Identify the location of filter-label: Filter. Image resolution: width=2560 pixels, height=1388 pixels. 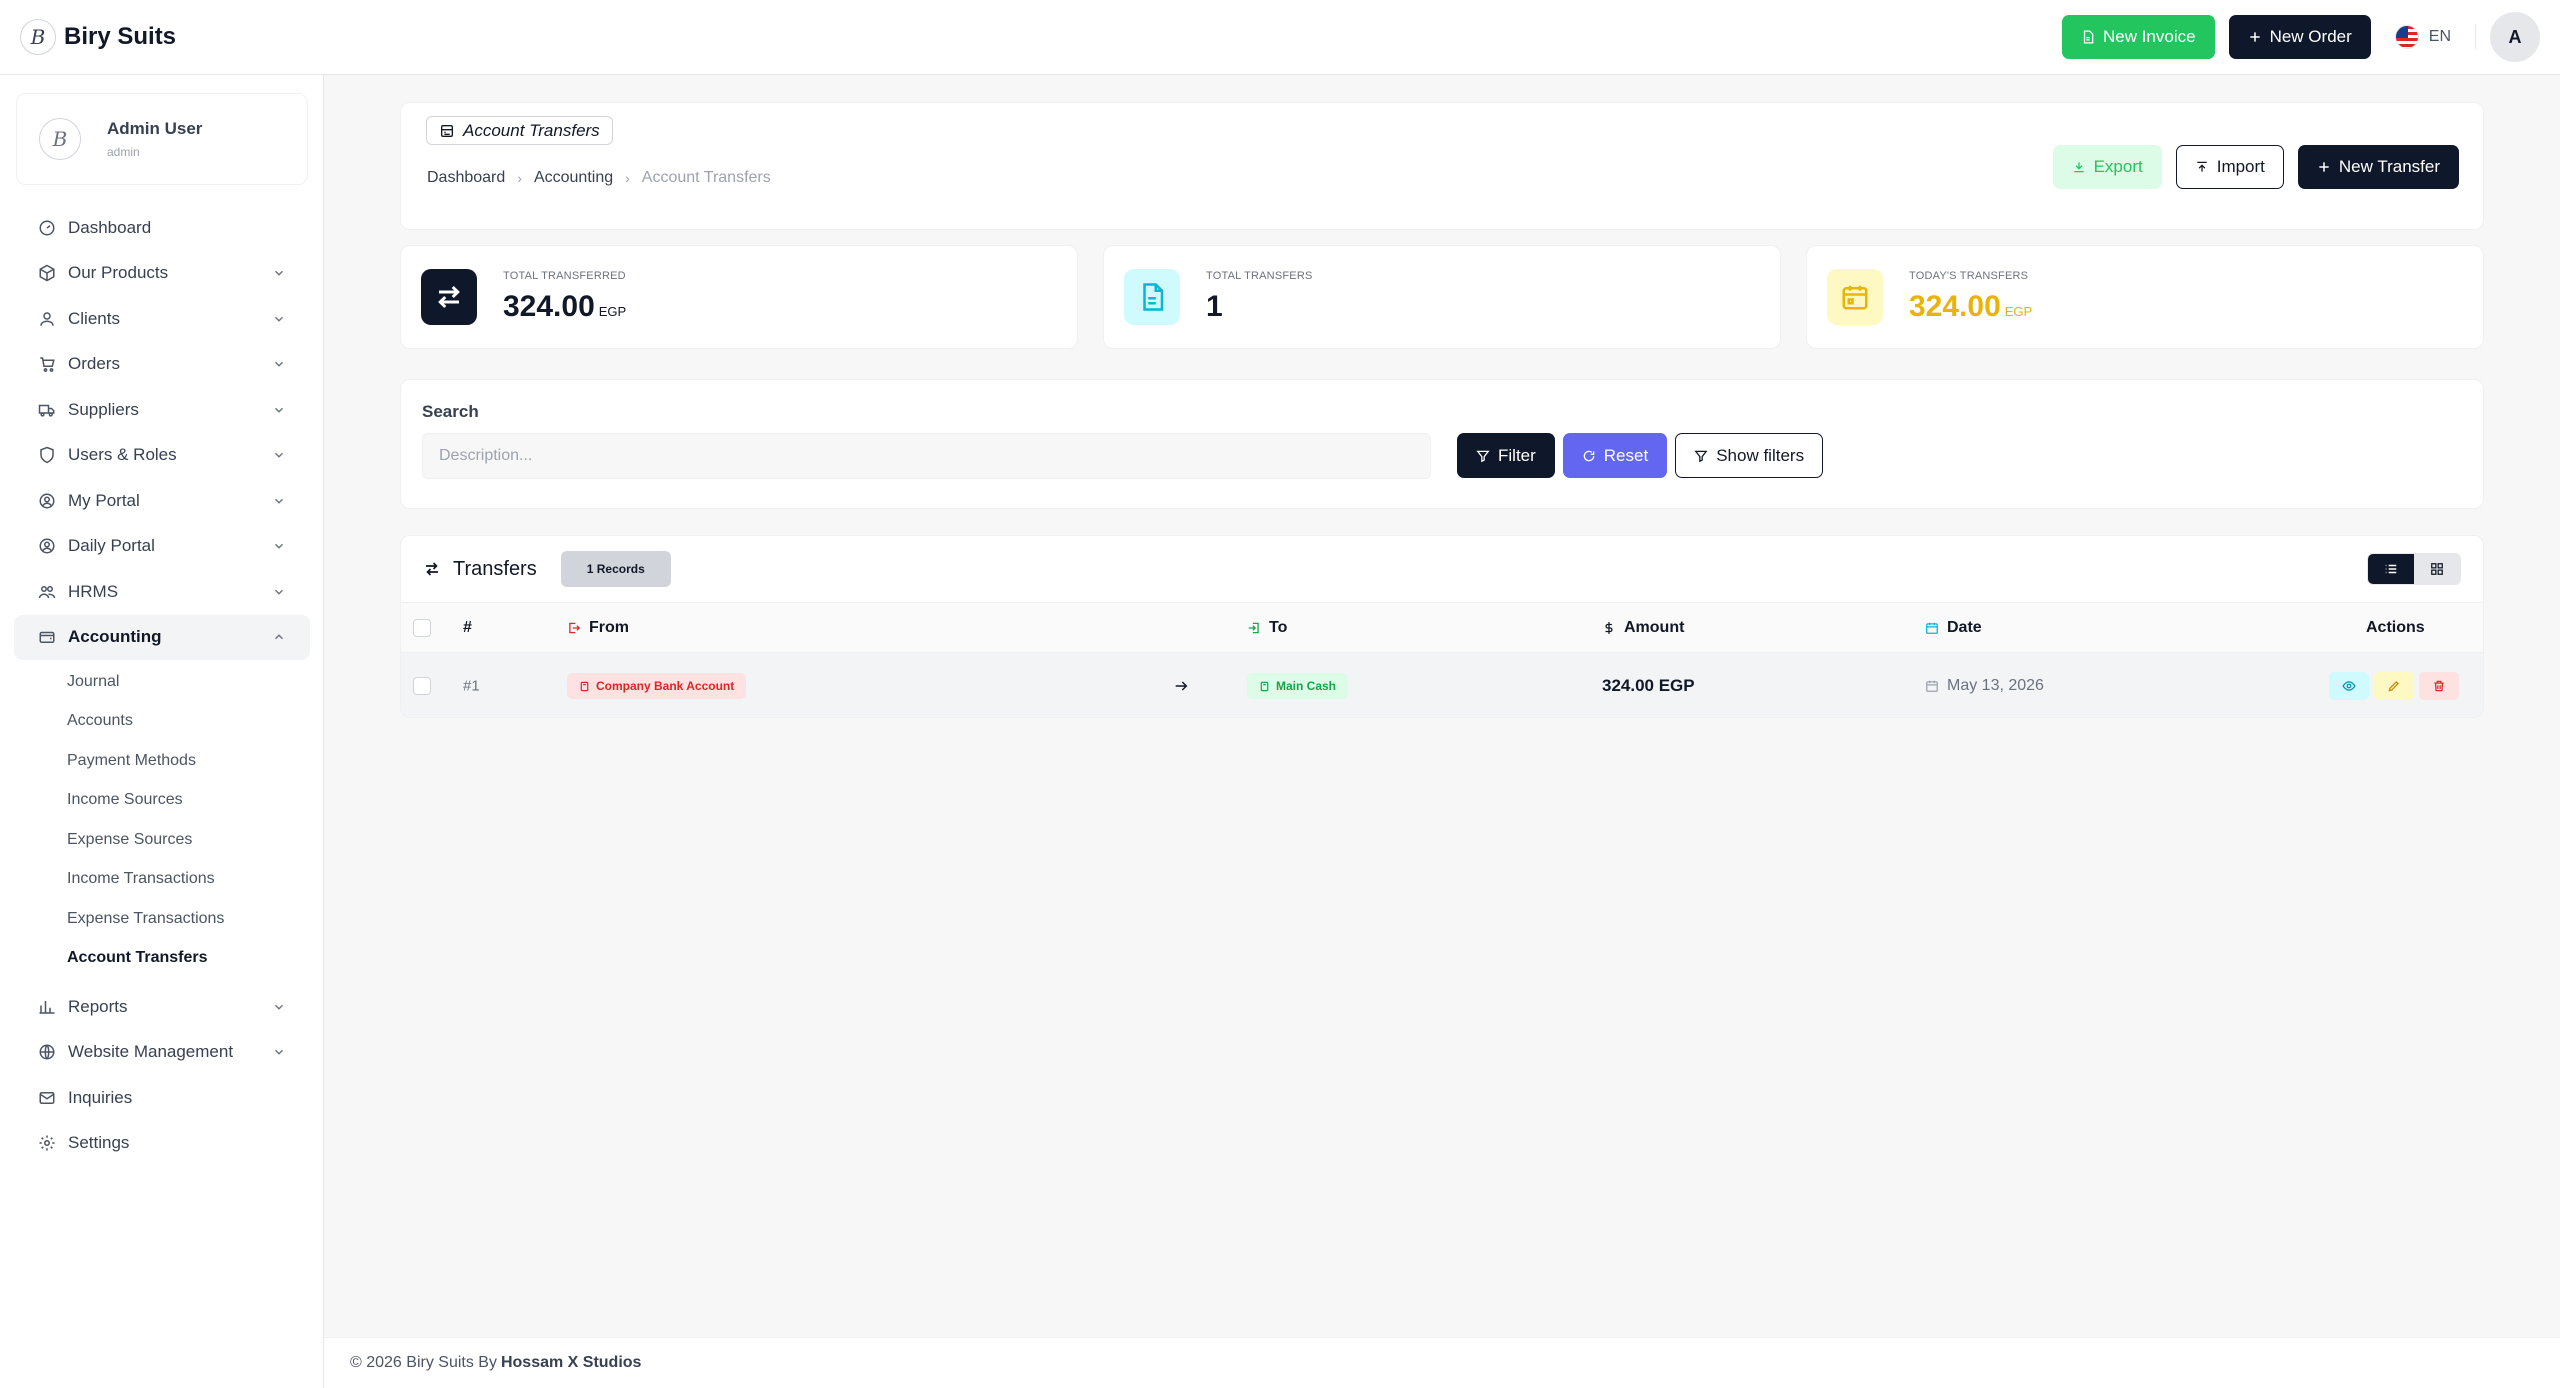
(1517, 455).